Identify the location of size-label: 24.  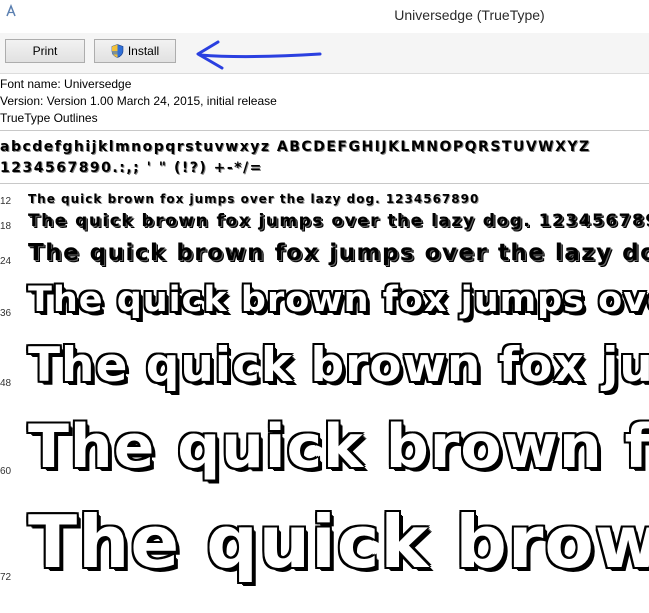
(6, 261).